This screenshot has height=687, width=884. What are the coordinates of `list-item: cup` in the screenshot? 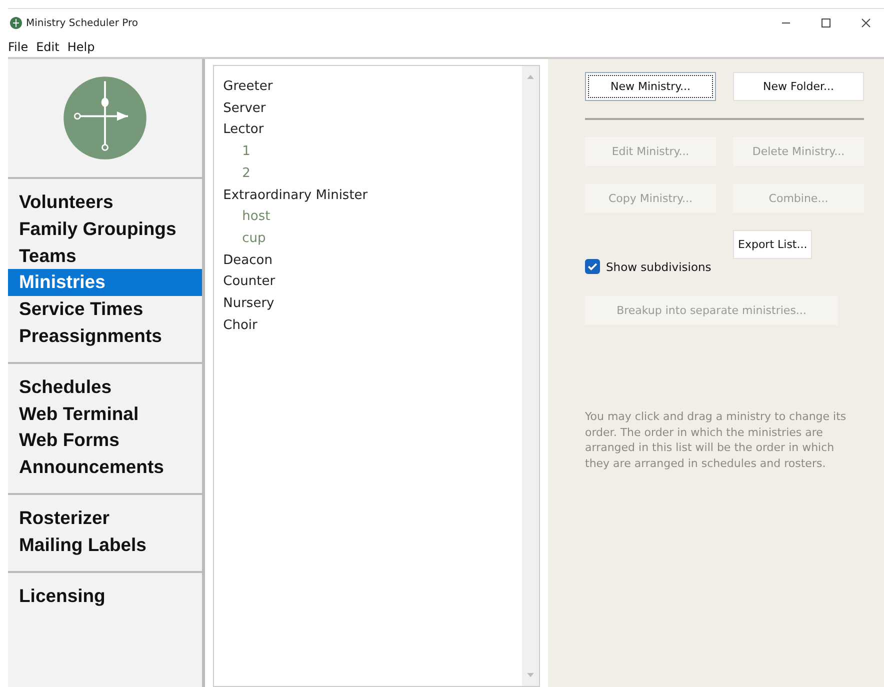 It's located at (372, 239).